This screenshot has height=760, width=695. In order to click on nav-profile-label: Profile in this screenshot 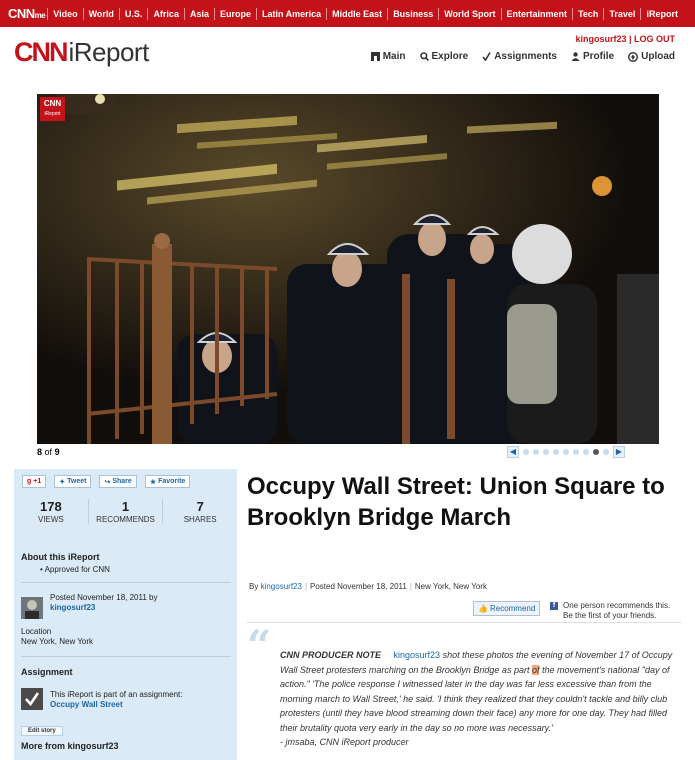, I will do `click(598, 56)`.